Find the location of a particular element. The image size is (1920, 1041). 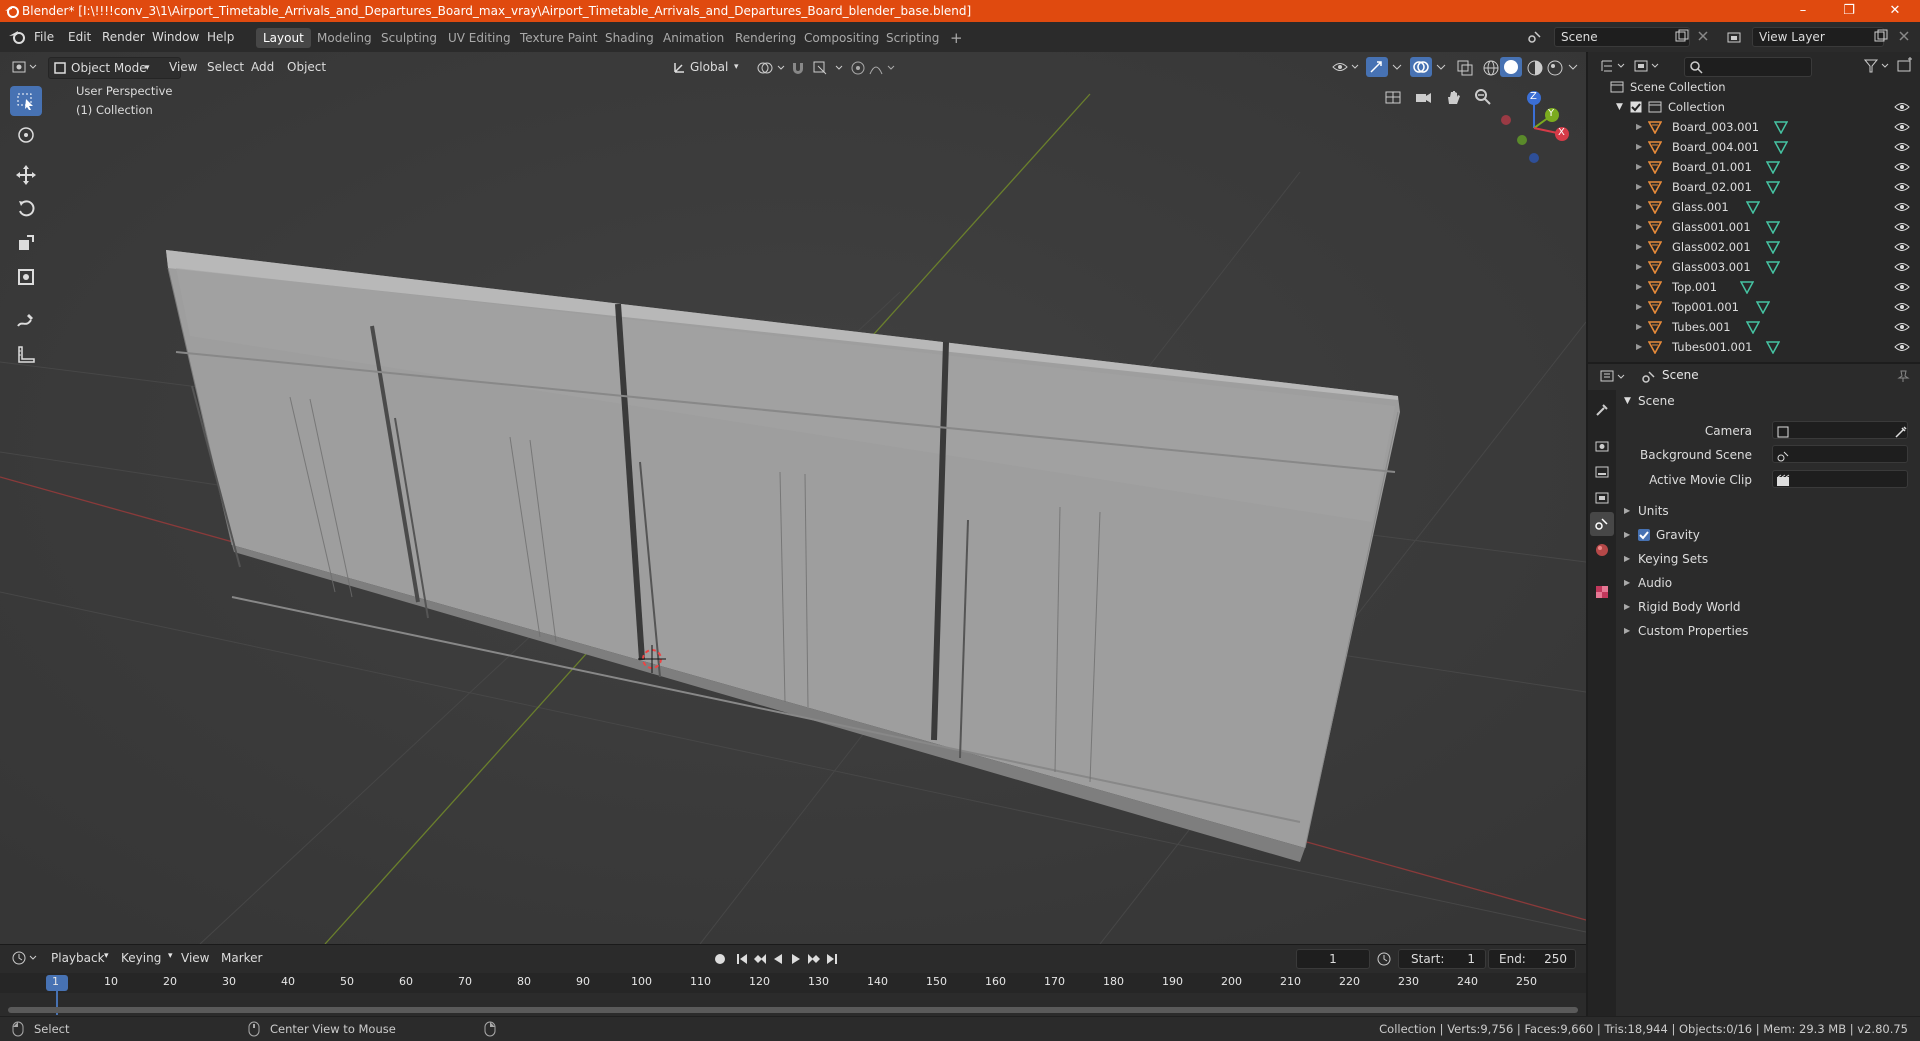

next-keyframe-icon is located at coordinates (814, 959).